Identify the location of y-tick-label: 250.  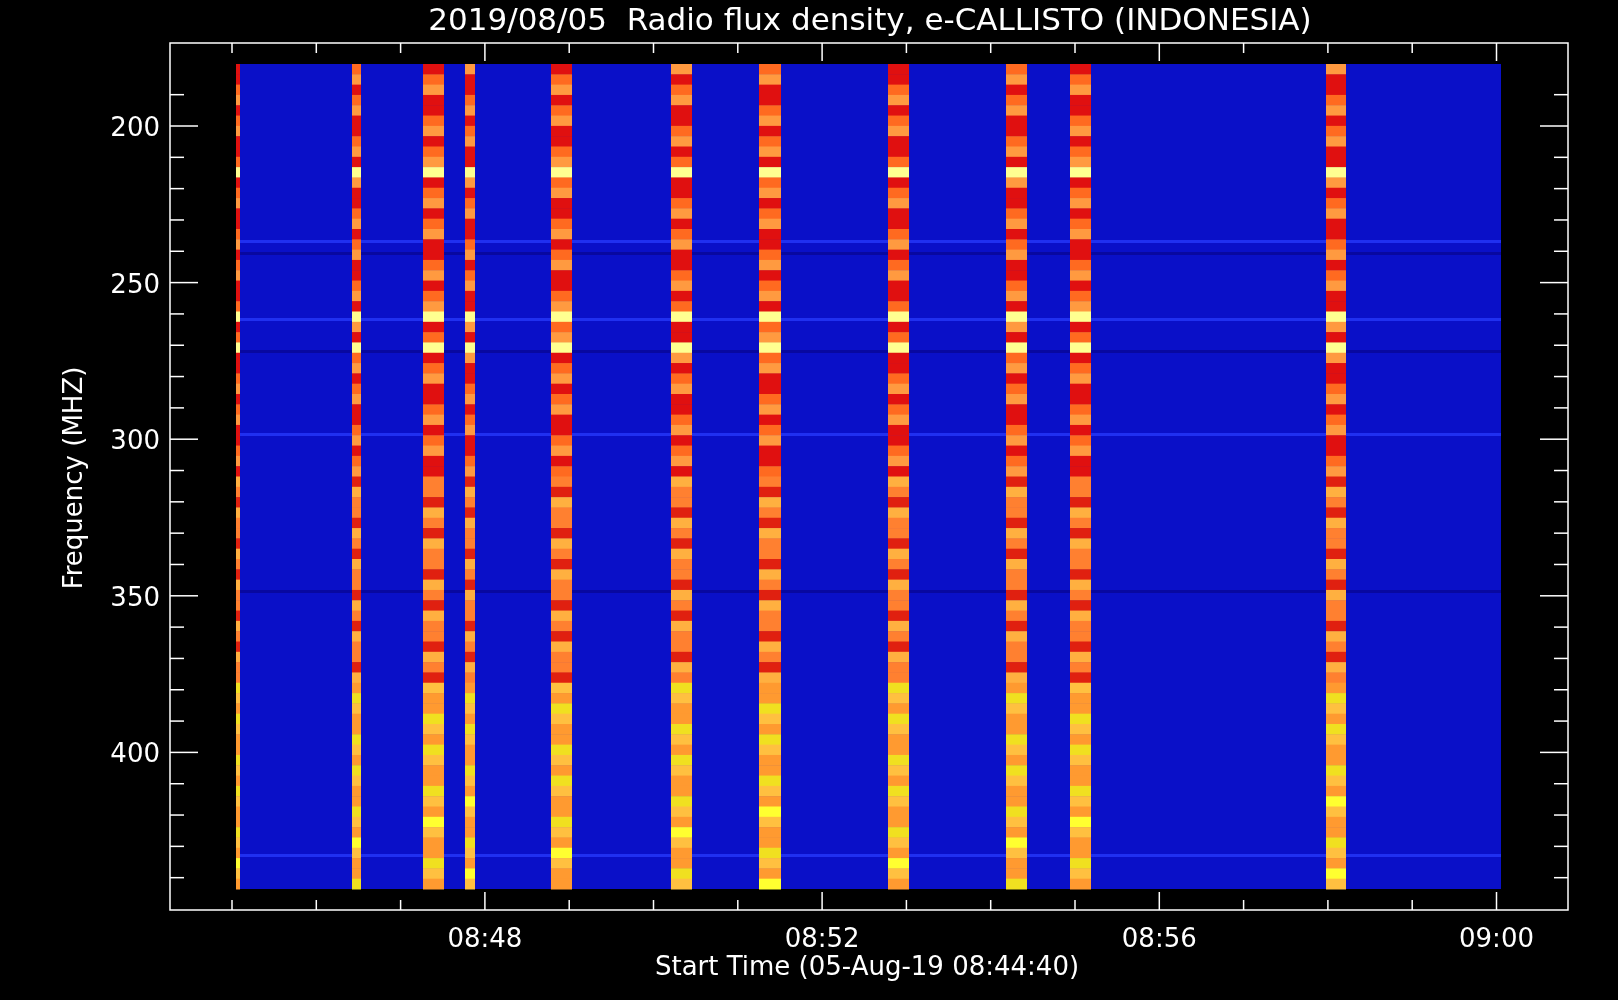
(135, 283).